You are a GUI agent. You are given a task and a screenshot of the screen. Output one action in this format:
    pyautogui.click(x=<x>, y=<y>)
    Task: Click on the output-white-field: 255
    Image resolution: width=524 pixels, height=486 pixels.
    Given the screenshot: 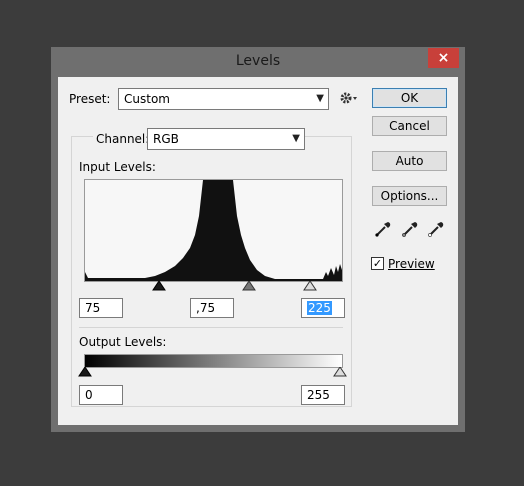 What is the action you would take?
    pyautogui.click(x=323, y=395)
    